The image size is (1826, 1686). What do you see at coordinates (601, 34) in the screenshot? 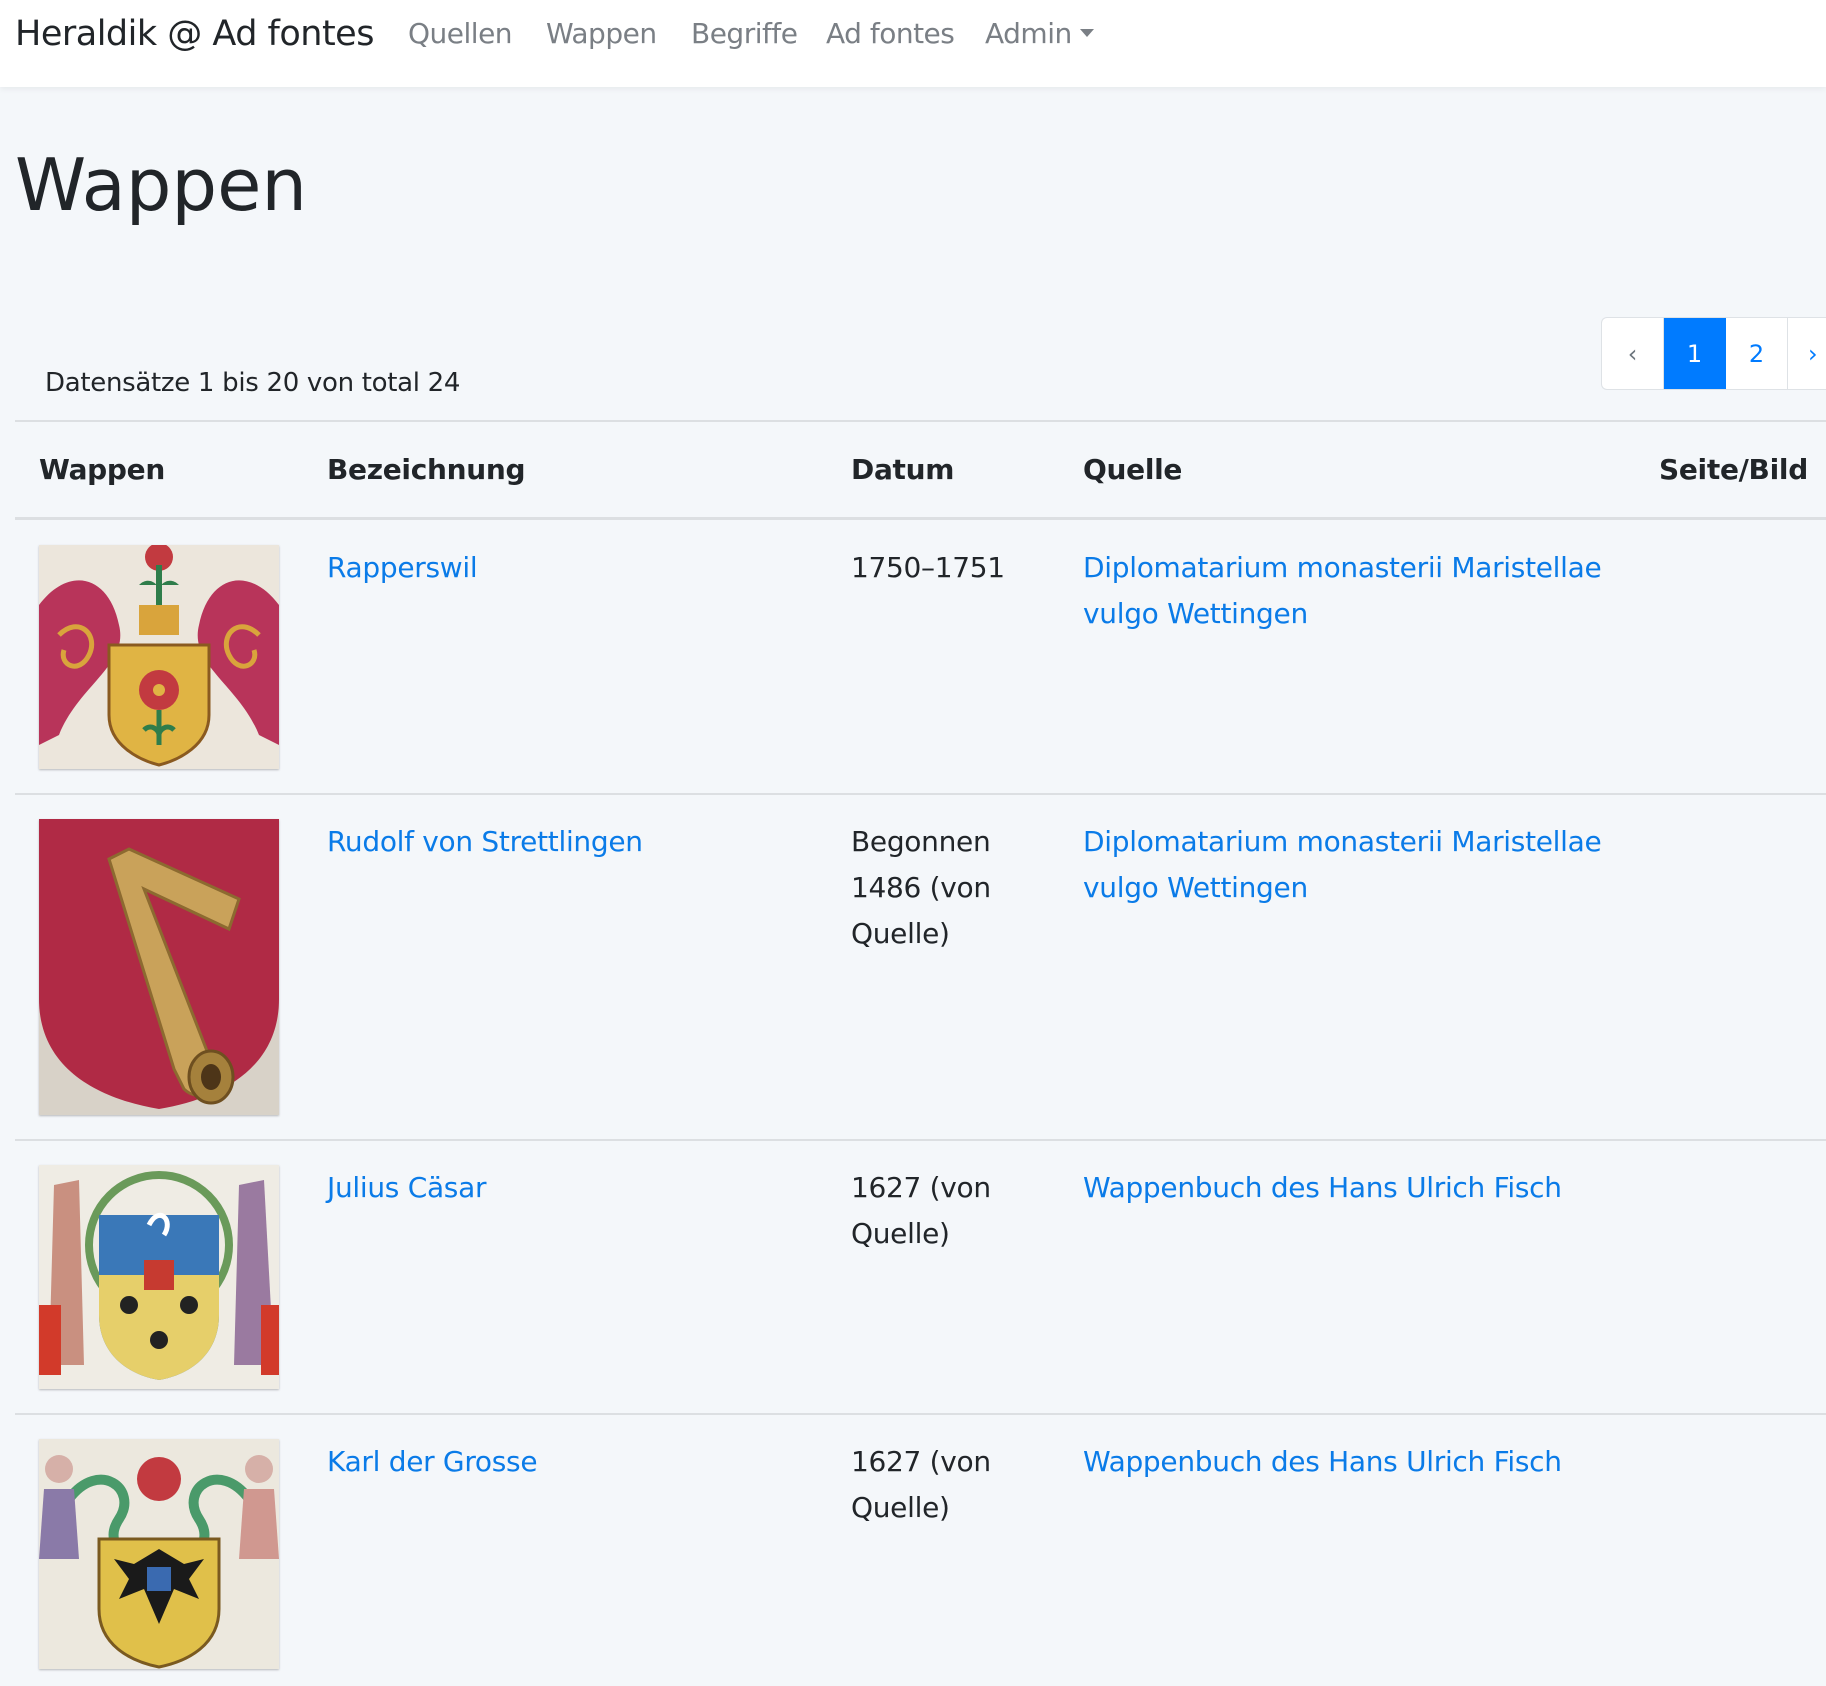
I see `nav-item-wappen: Wappen` at bounding box center [601, 34].